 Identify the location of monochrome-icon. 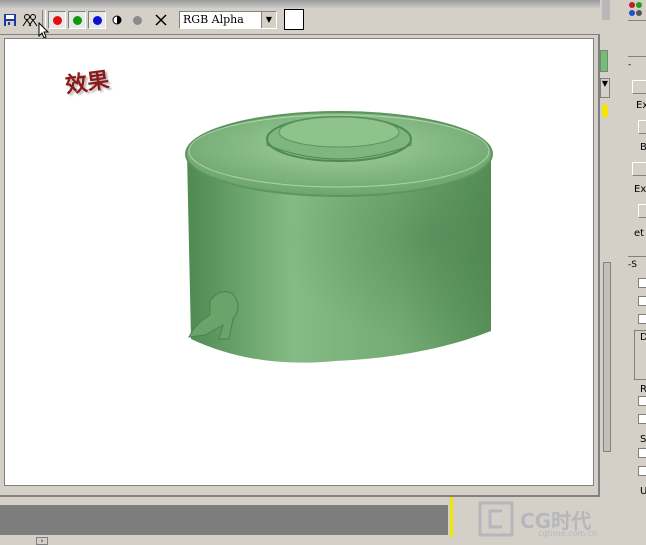
(137, 20).